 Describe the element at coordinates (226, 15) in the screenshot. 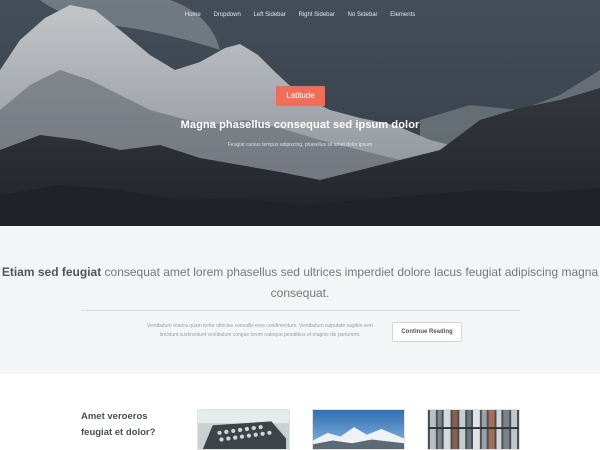

I see `nav-dropdown: Dropdown` at that location.